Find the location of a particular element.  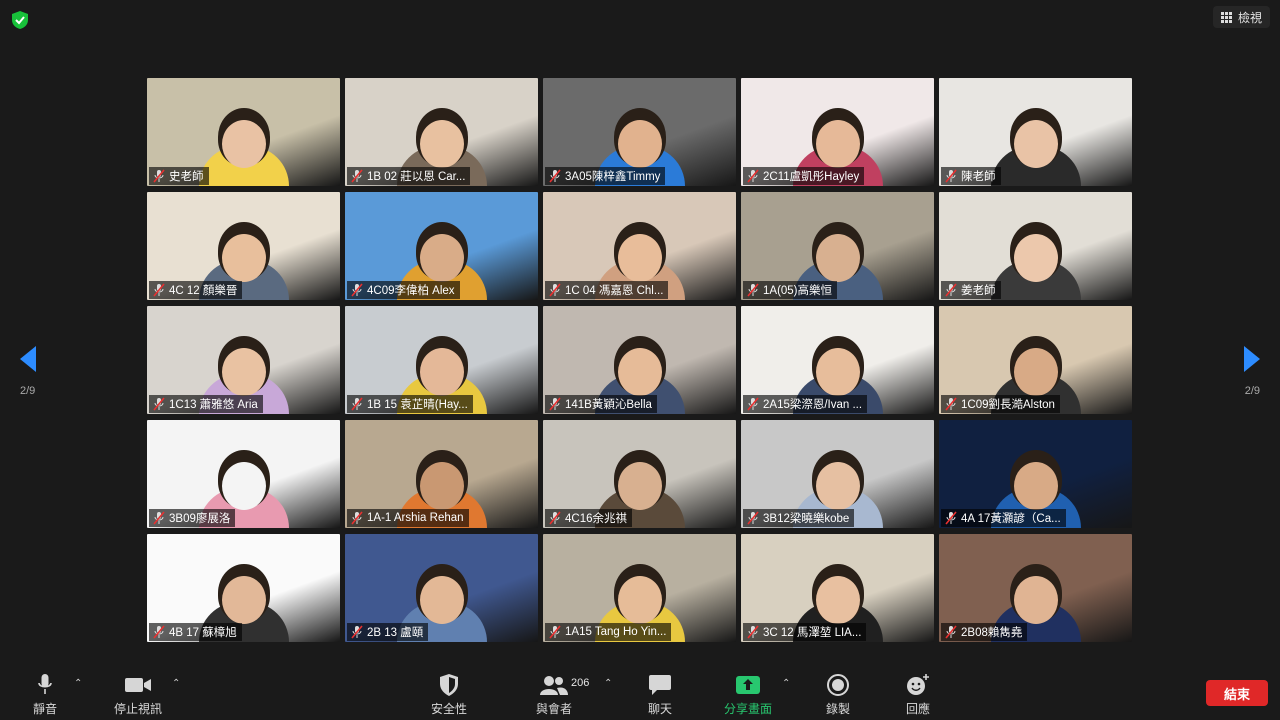

video-camera-icon is located at coordinates (138, 685).